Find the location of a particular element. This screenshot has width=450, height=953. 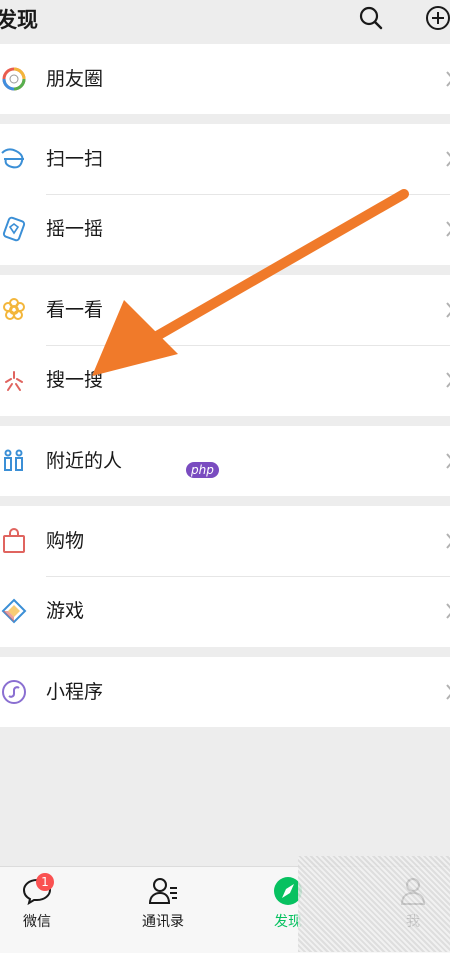

blur-overlay is located at coordinates (374, 904).